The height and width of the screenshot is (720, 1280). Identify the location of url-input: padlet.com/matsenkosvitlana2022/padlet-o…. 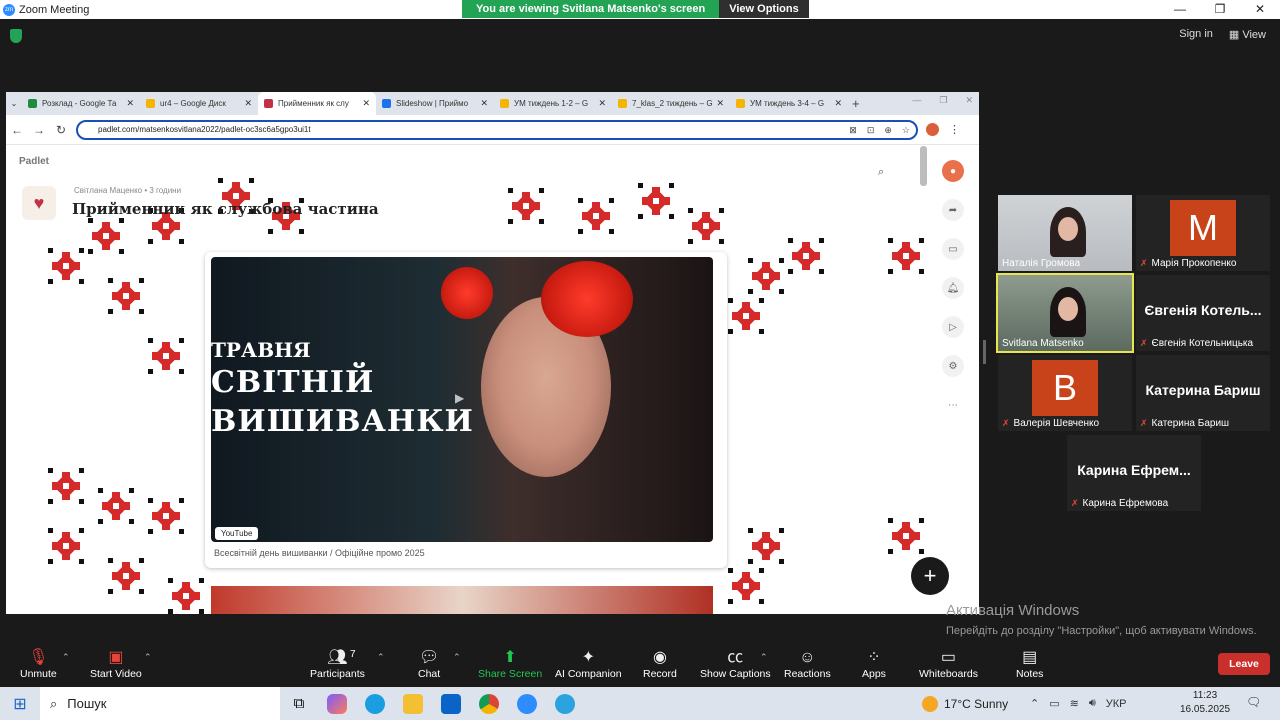
(497, 129).